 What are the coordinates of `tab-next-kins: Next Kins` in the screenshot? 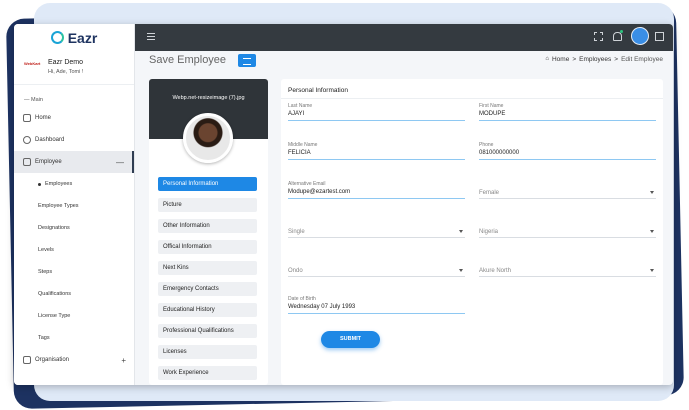 It's located at (207, 268).